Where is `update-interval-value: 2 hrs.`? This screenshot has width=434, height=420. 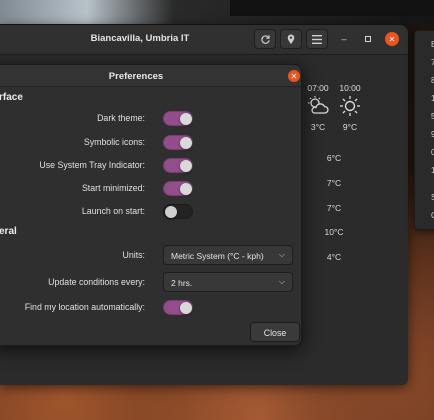
update-interval-value: 2 hrs. is located at coordinates (182, 283).